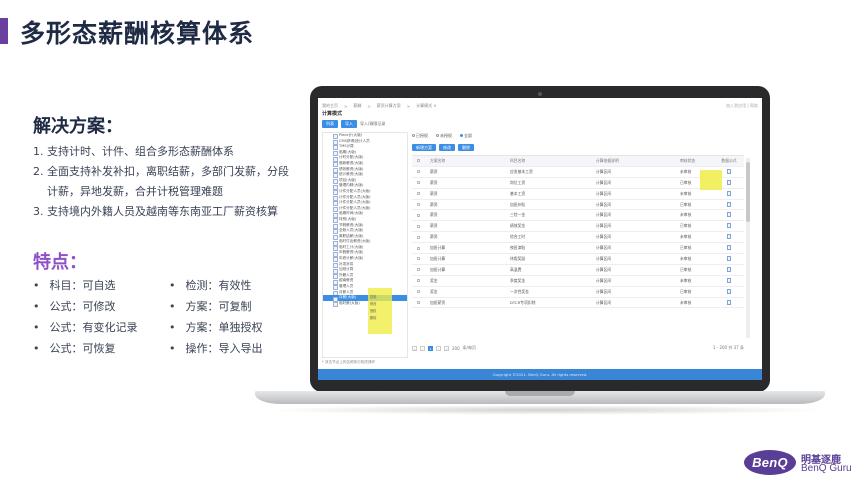 This screenshot has height=480, width=853. I want to click on first-page-button: «, so click(414, 348).